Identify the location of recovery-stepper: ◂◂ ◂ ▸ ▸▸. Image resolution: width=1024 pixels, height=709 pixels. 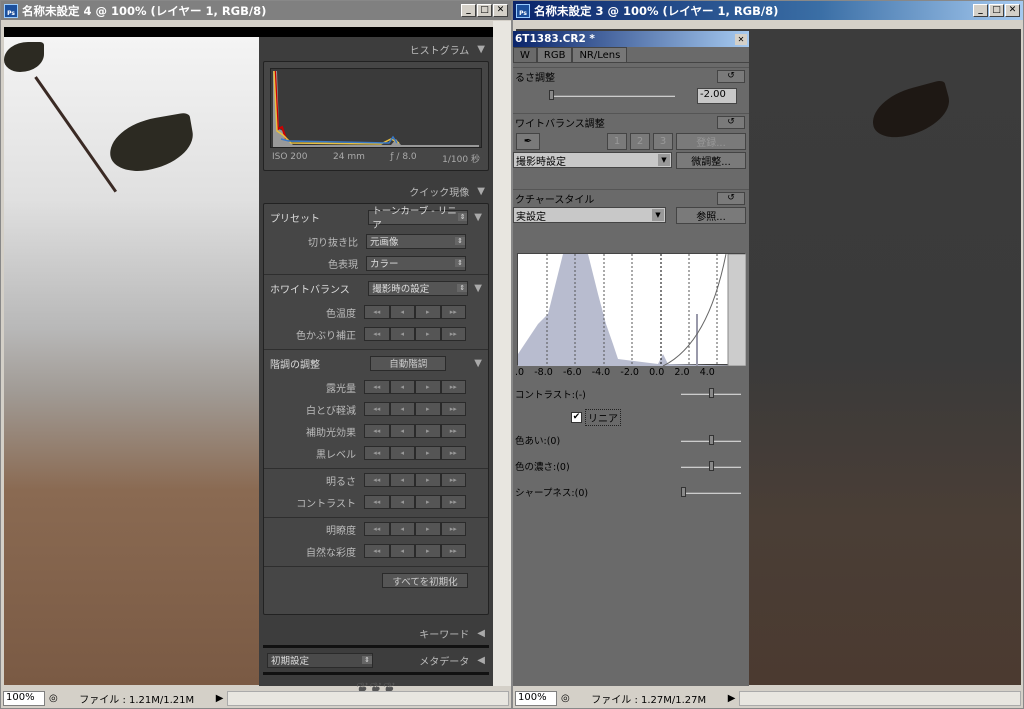
(415, 409).